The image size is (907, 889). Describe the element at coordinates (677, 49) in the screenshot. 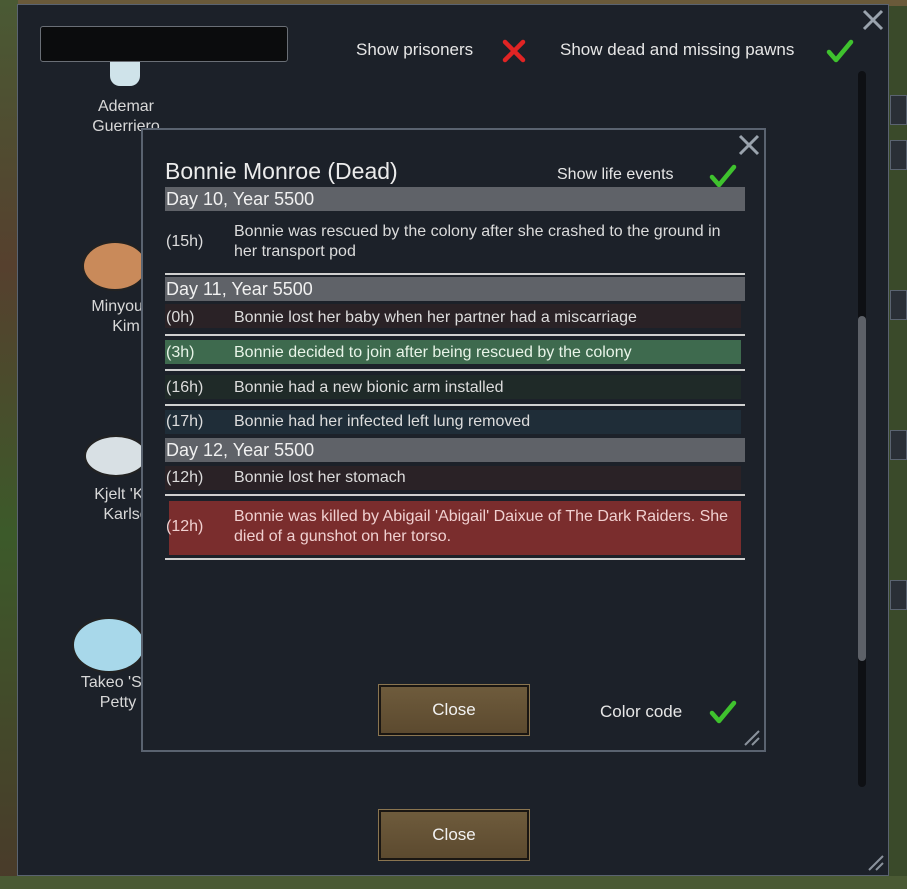

I see `show-dead-label: Show dead and missing pawns` at that location.